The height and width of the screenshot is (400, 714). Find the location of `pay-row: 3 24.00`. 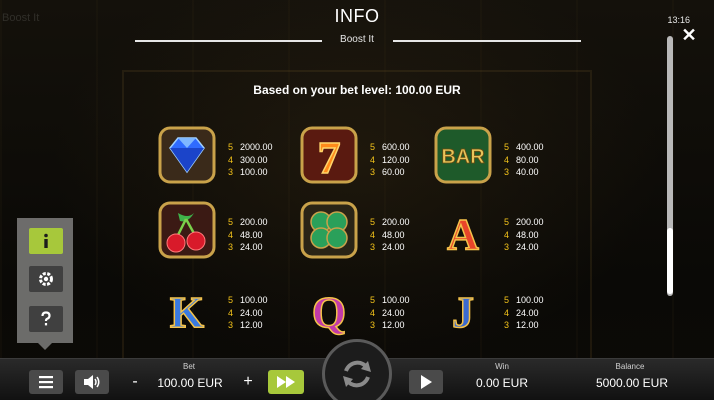

pay-row: 3 24.00 is located at coordinates (248, 247).